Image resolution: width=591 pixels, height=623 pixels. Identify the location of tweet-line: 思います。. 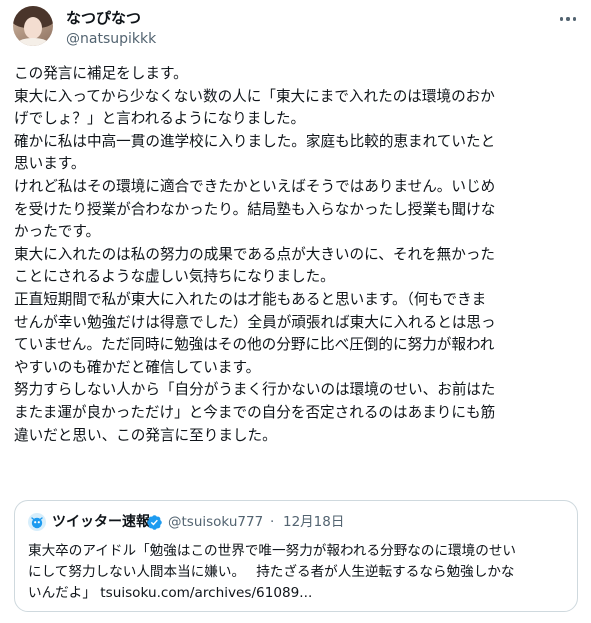
(50, 164).